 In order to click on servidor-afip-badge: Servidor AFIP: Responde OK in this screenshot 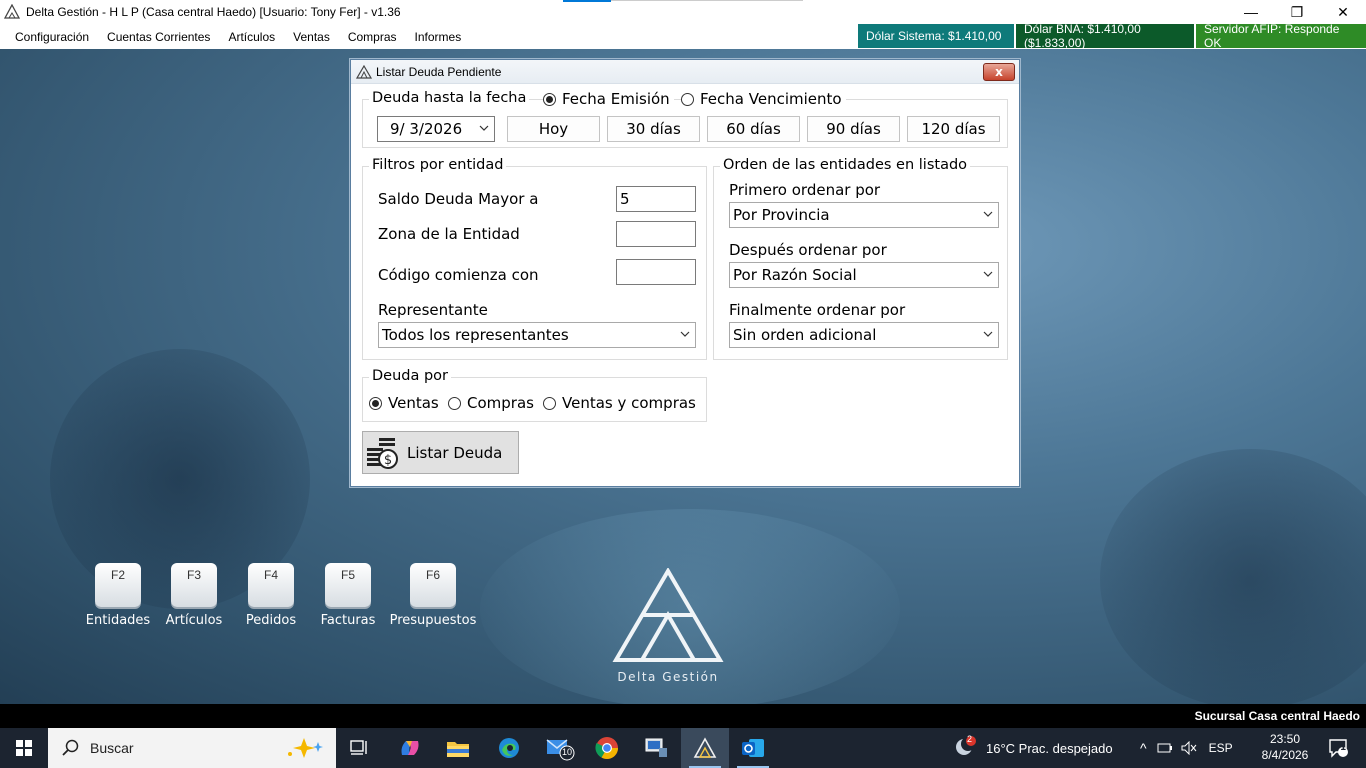, I will do `click(1281, 36)`.